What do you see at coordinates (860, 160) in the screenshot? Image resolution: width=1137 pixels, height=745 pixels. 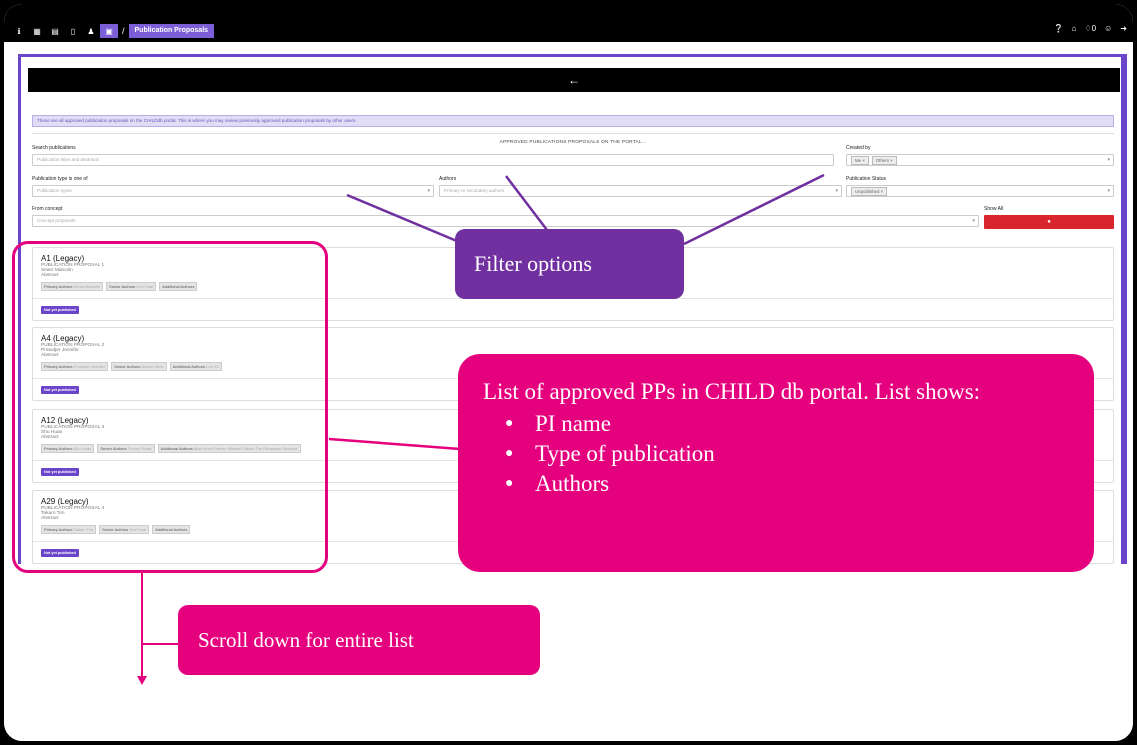 I see `created-by-chip-me: Me ×` at bounding box center [860, 160].